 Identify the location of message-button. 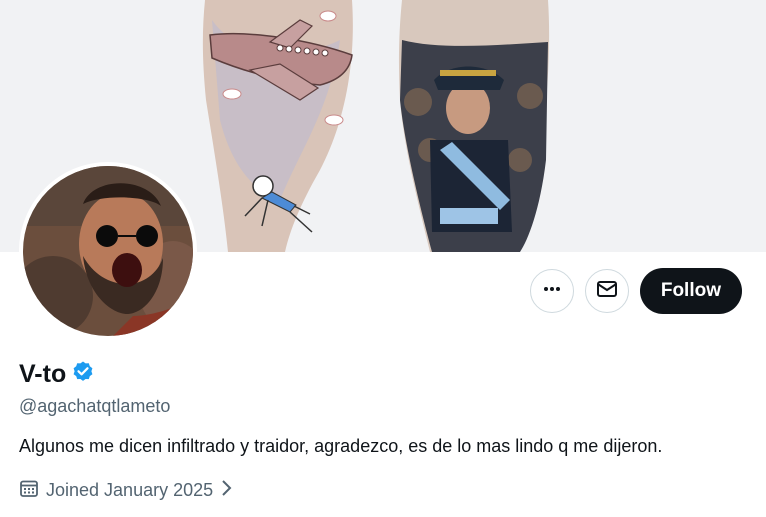
(606, 291).